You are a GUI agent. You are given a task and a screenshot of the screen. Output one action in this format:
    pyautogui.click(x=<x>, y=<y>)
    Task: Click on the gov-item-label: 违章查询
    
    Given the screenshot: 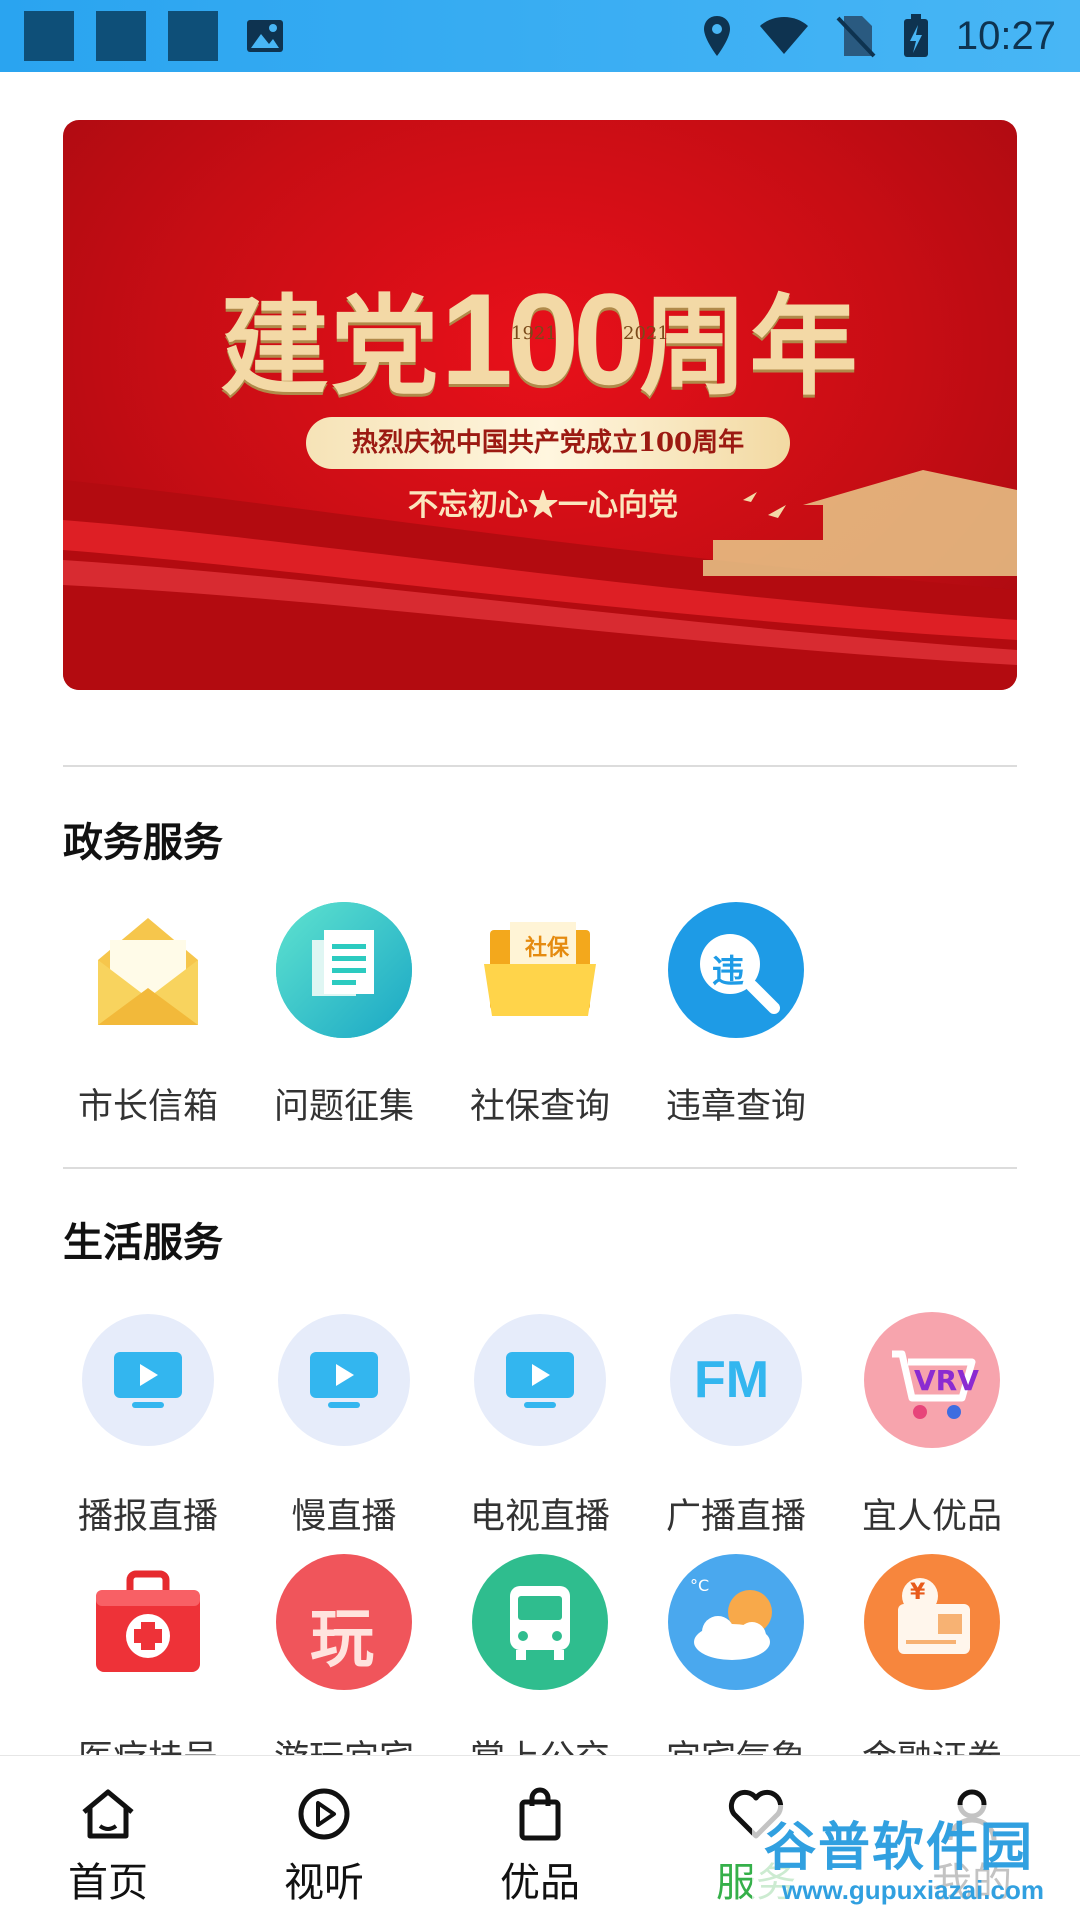 What is the action you would take?
    pyautogui.click(x=735, y=1107)
    